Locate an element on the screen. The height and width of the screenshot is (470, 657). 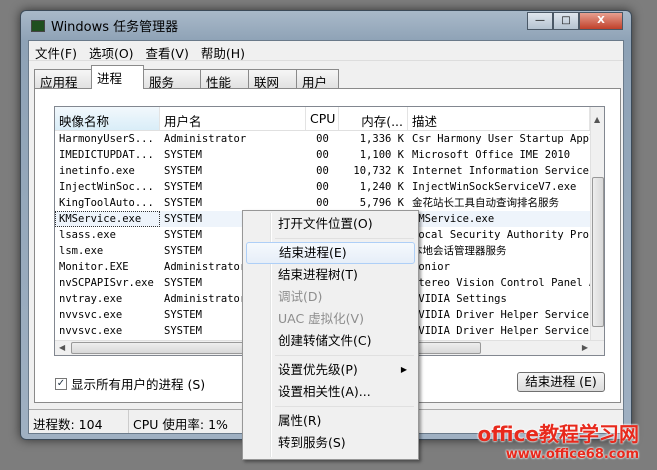
scroll-up-icon: ▲ is located at coordinates (597, 119).